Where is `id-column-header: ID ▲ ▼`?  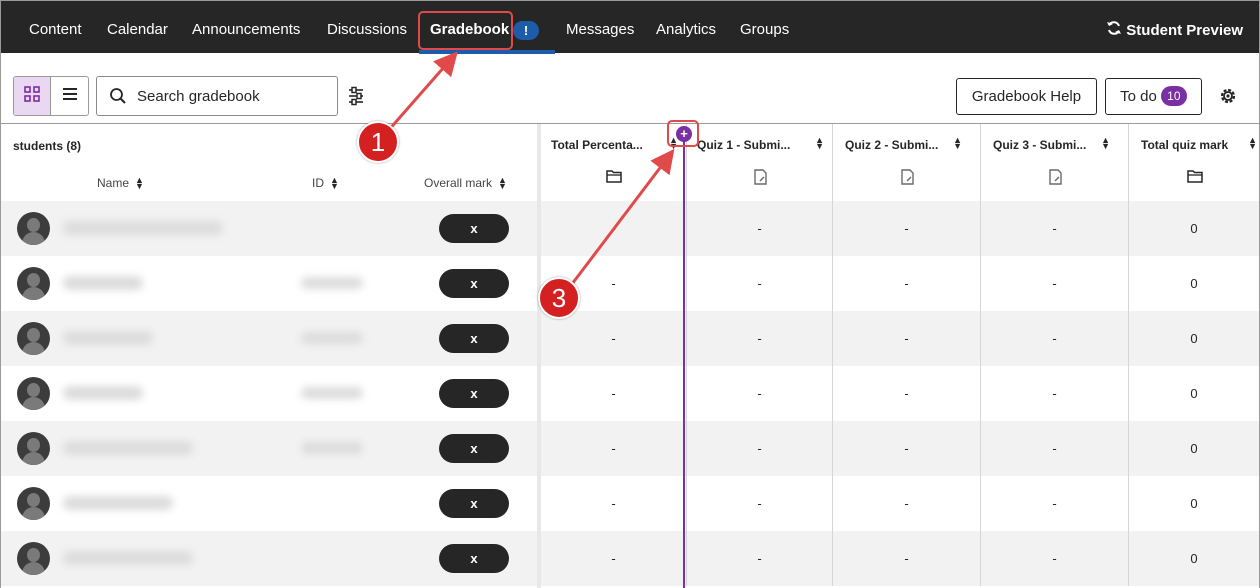 id-column-header: ID ▲ ▼ is located at coordinates (325, 183).